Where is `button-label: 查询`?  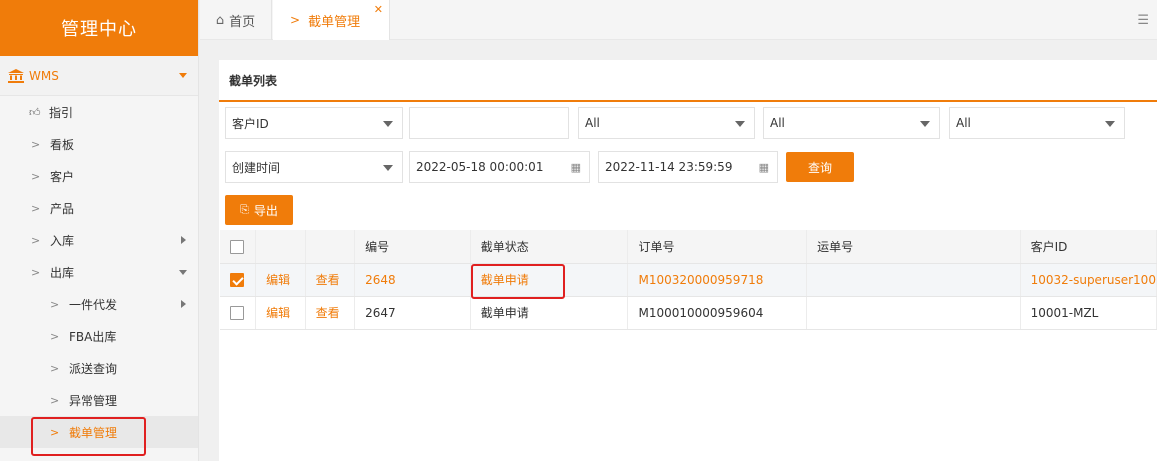 button-label: 查询 is located at coordinates (819, 167).